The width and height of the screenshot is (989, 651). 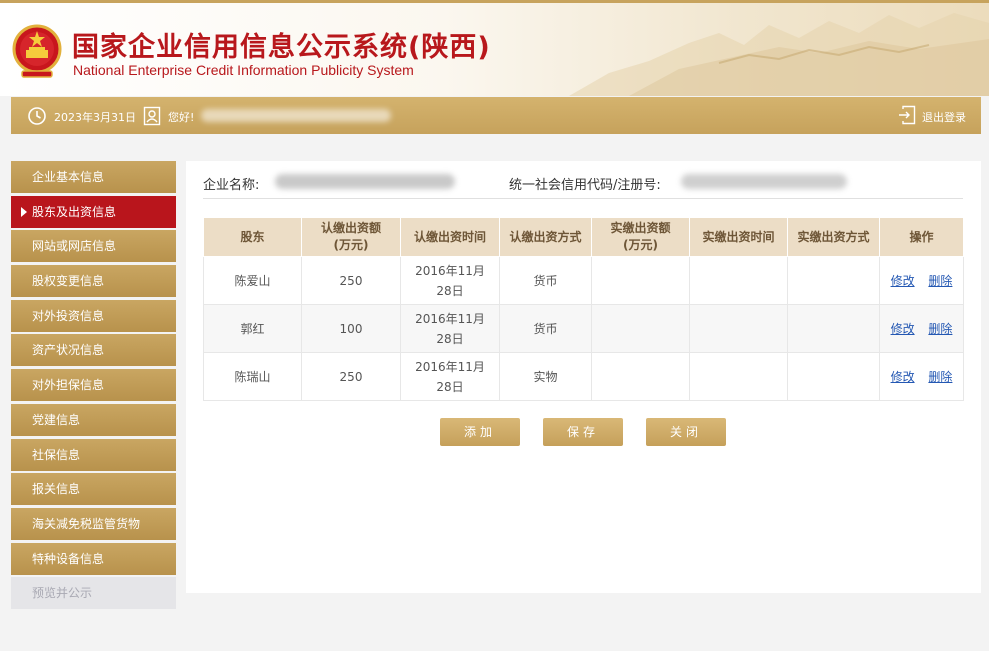 I want to click on current-date: 2023年3月31日, so click(x=95, y=117).